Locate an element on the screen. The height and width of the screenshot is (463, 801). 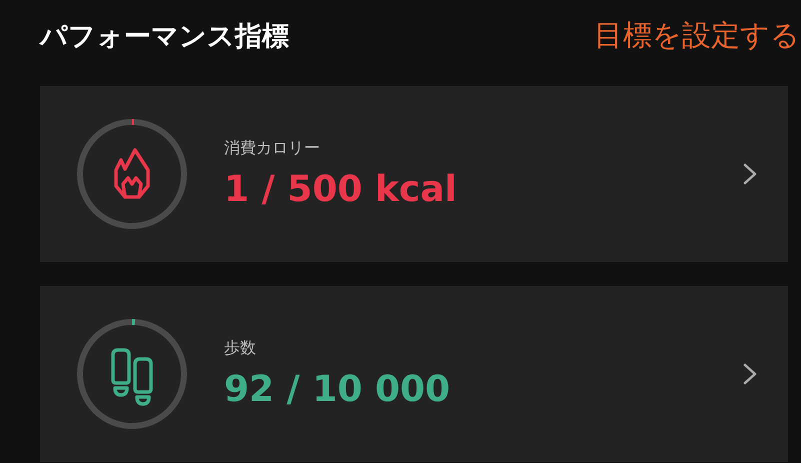
metric-label: 歩数 is located at coordinates (240, 348).